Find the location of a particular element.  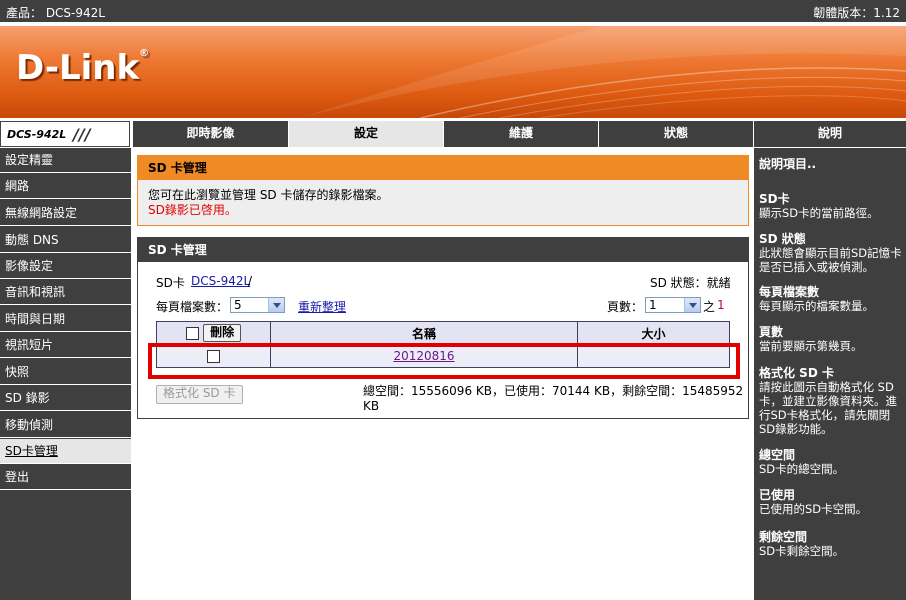

help-entry-desc: SD卡的總空間。 is located at coordinates (802, 469).